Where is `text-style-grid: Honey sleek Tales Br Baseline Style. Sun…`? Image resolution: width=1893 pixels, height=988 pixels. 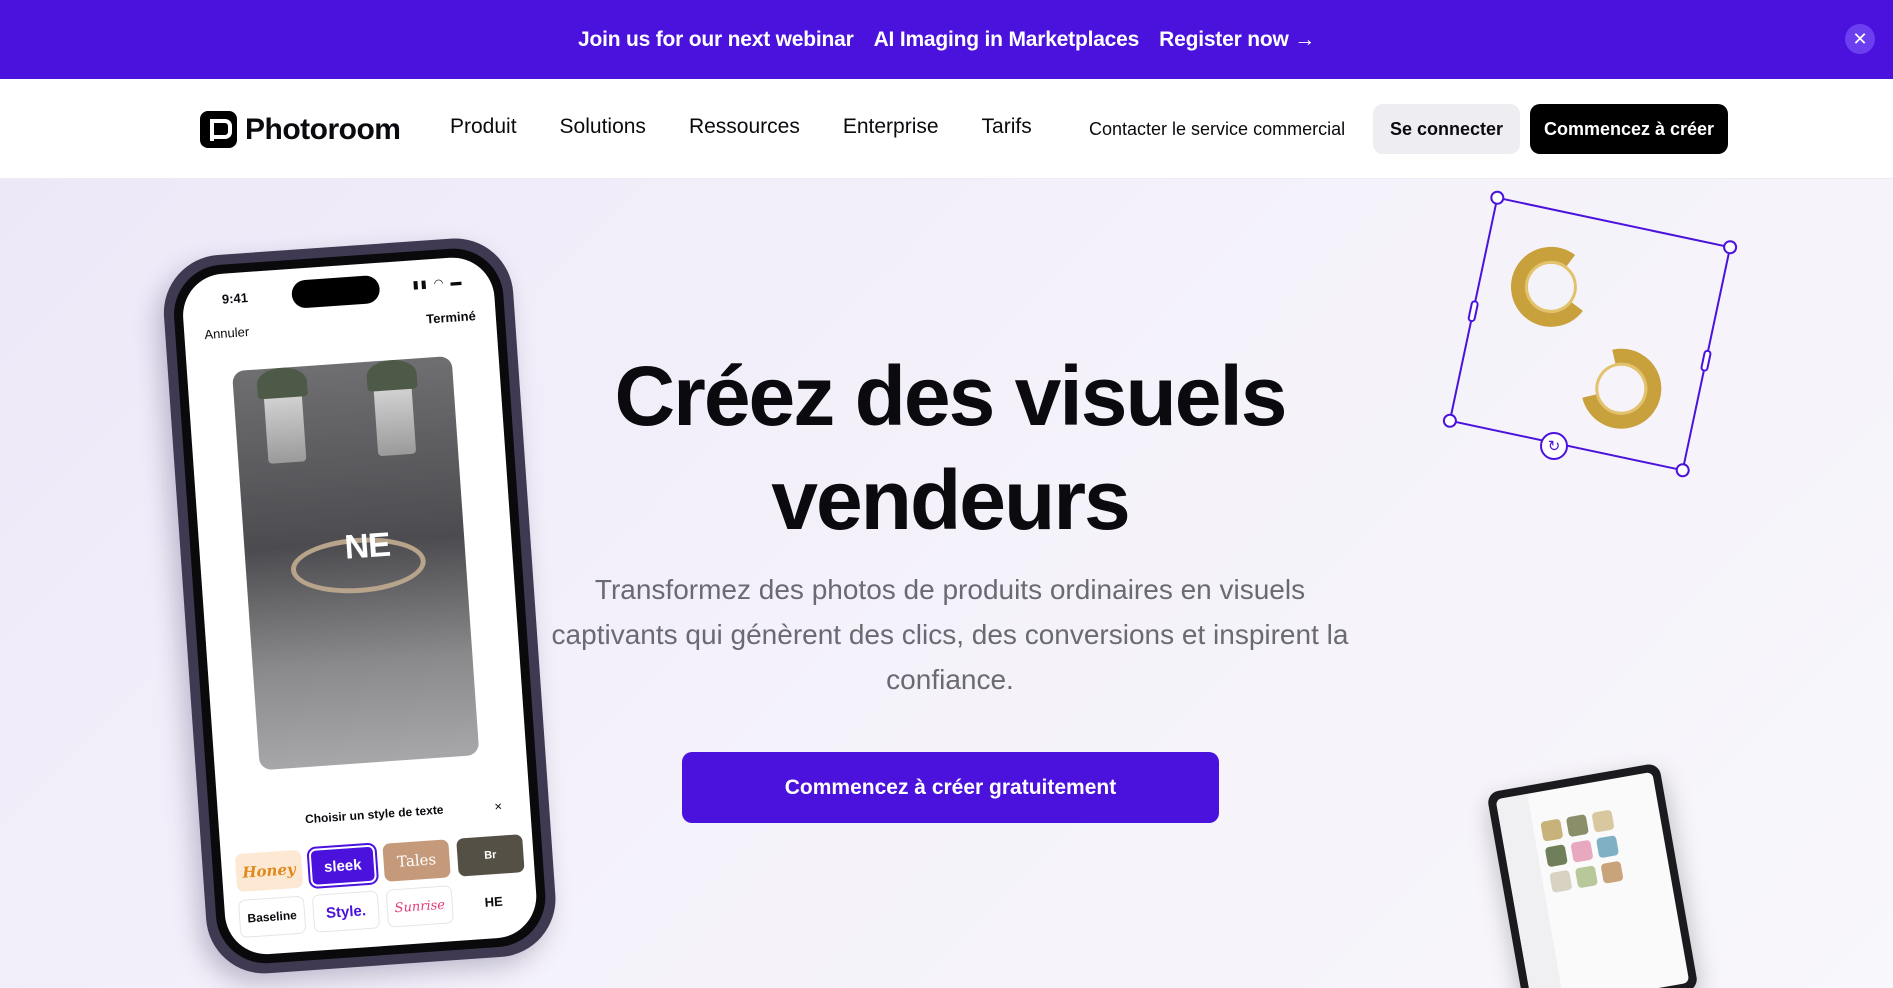 text-style-grid: Honey sleek Tales Br Baseline Style. Sun… is located at coordinates (381, 886).